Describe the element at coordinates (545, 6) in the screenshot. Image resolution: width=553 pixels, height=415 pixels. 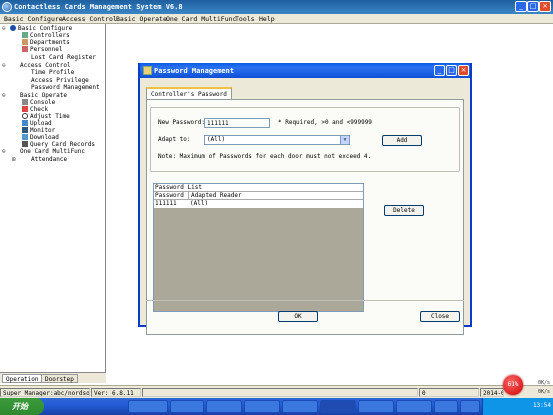
I see `close-button: ×` at that location.